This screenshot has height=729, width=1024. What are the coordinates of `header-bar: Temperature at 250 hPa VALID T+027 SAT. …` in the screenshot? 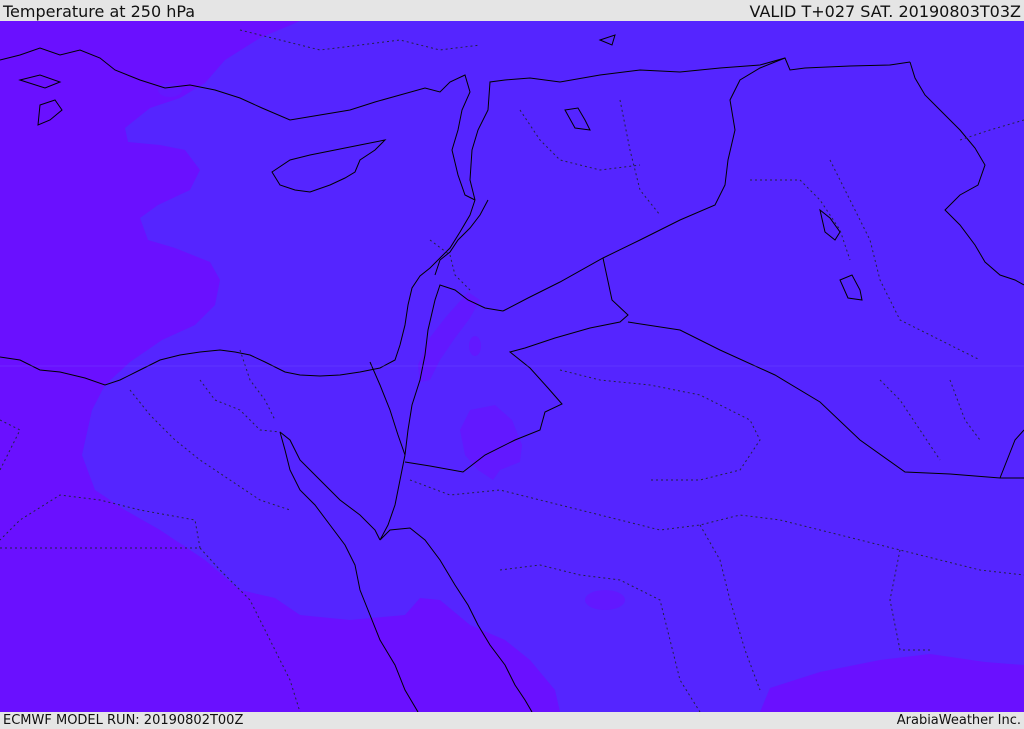 It's located at (512, 10).